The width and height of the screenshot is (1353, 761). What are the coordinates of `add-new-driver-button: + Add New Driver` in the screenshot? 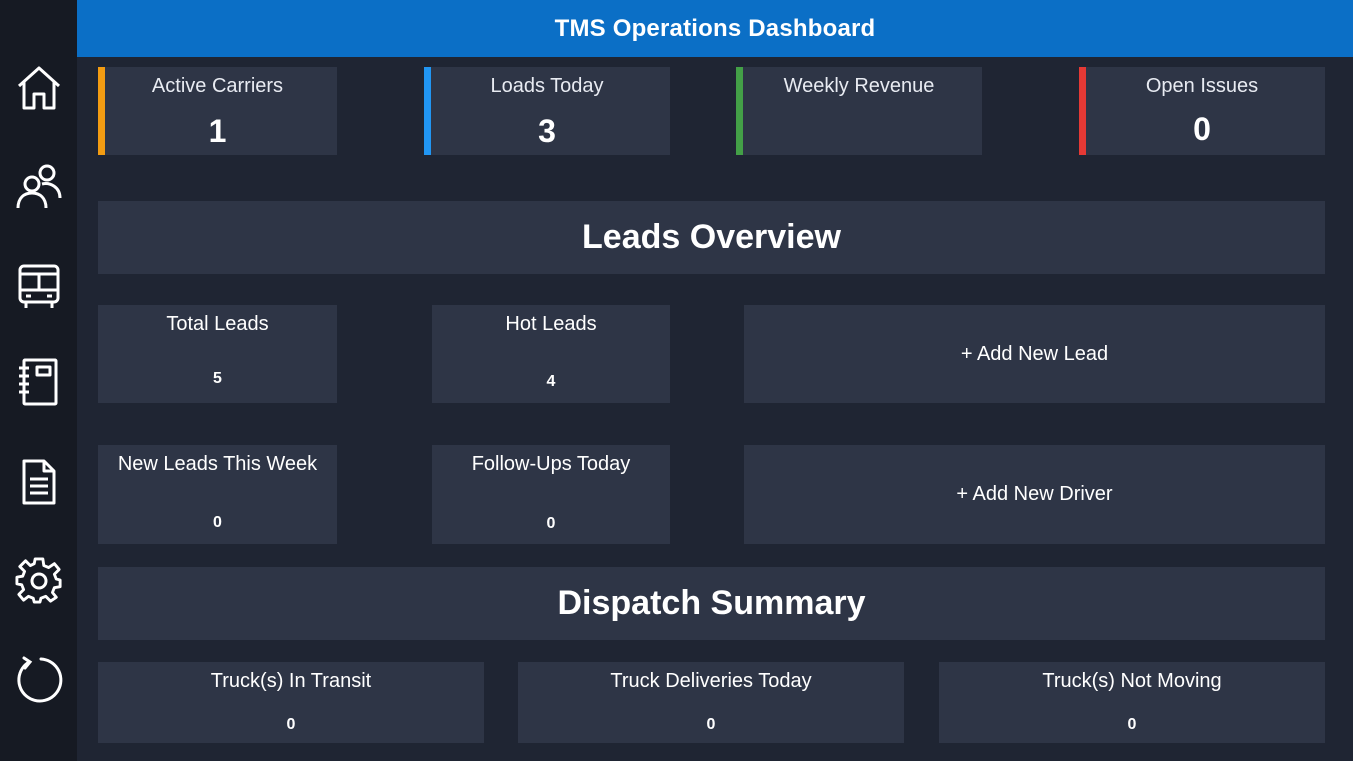 It's located at (1034, 494).